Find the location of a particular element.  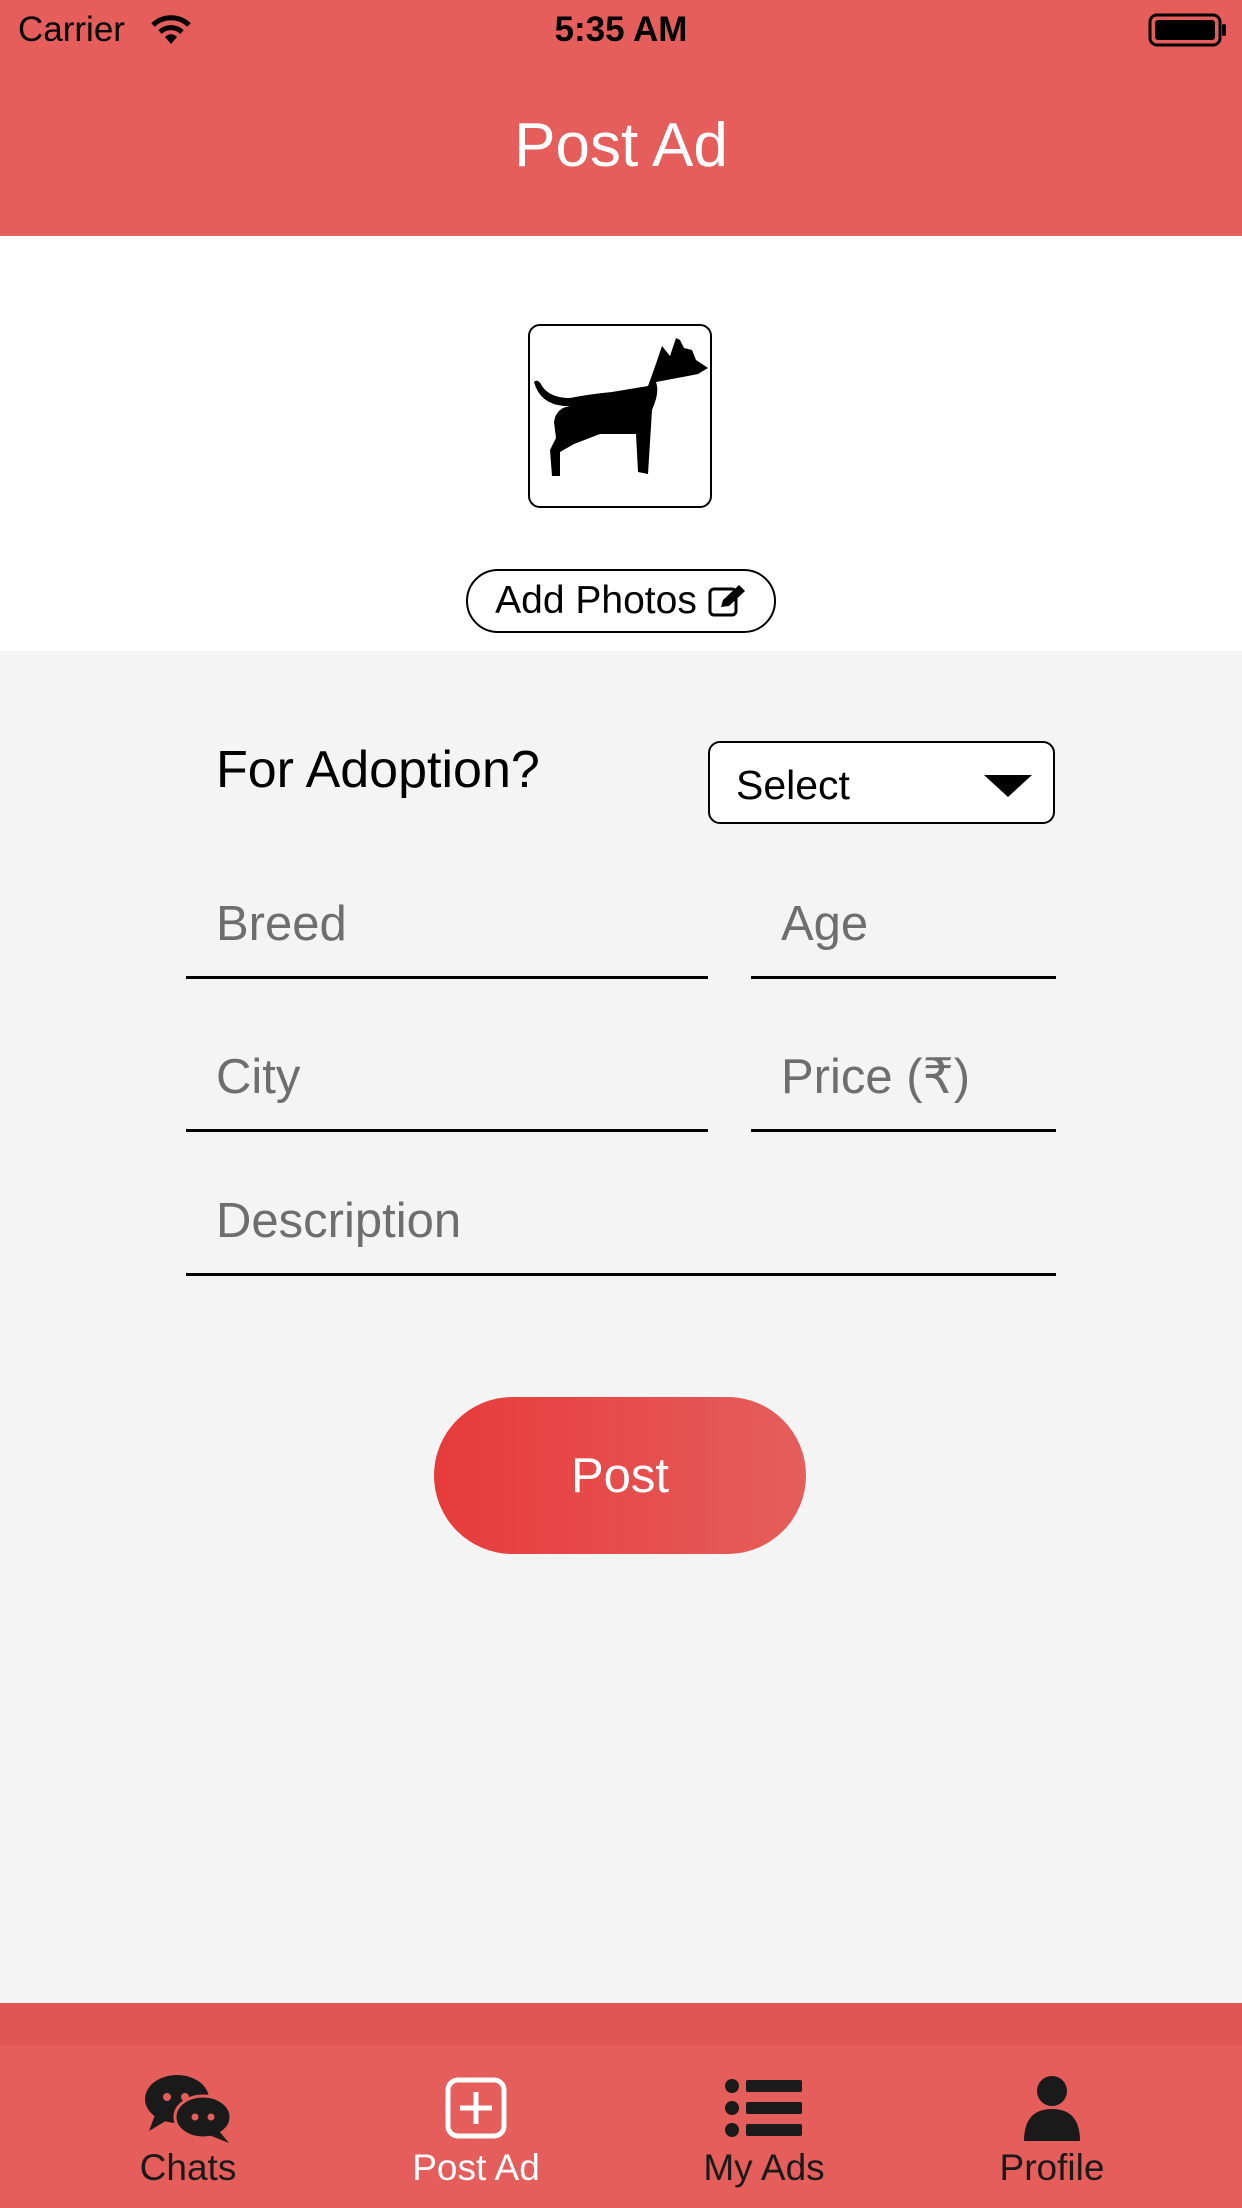

dog-icon is located at coordinates (621, 407).